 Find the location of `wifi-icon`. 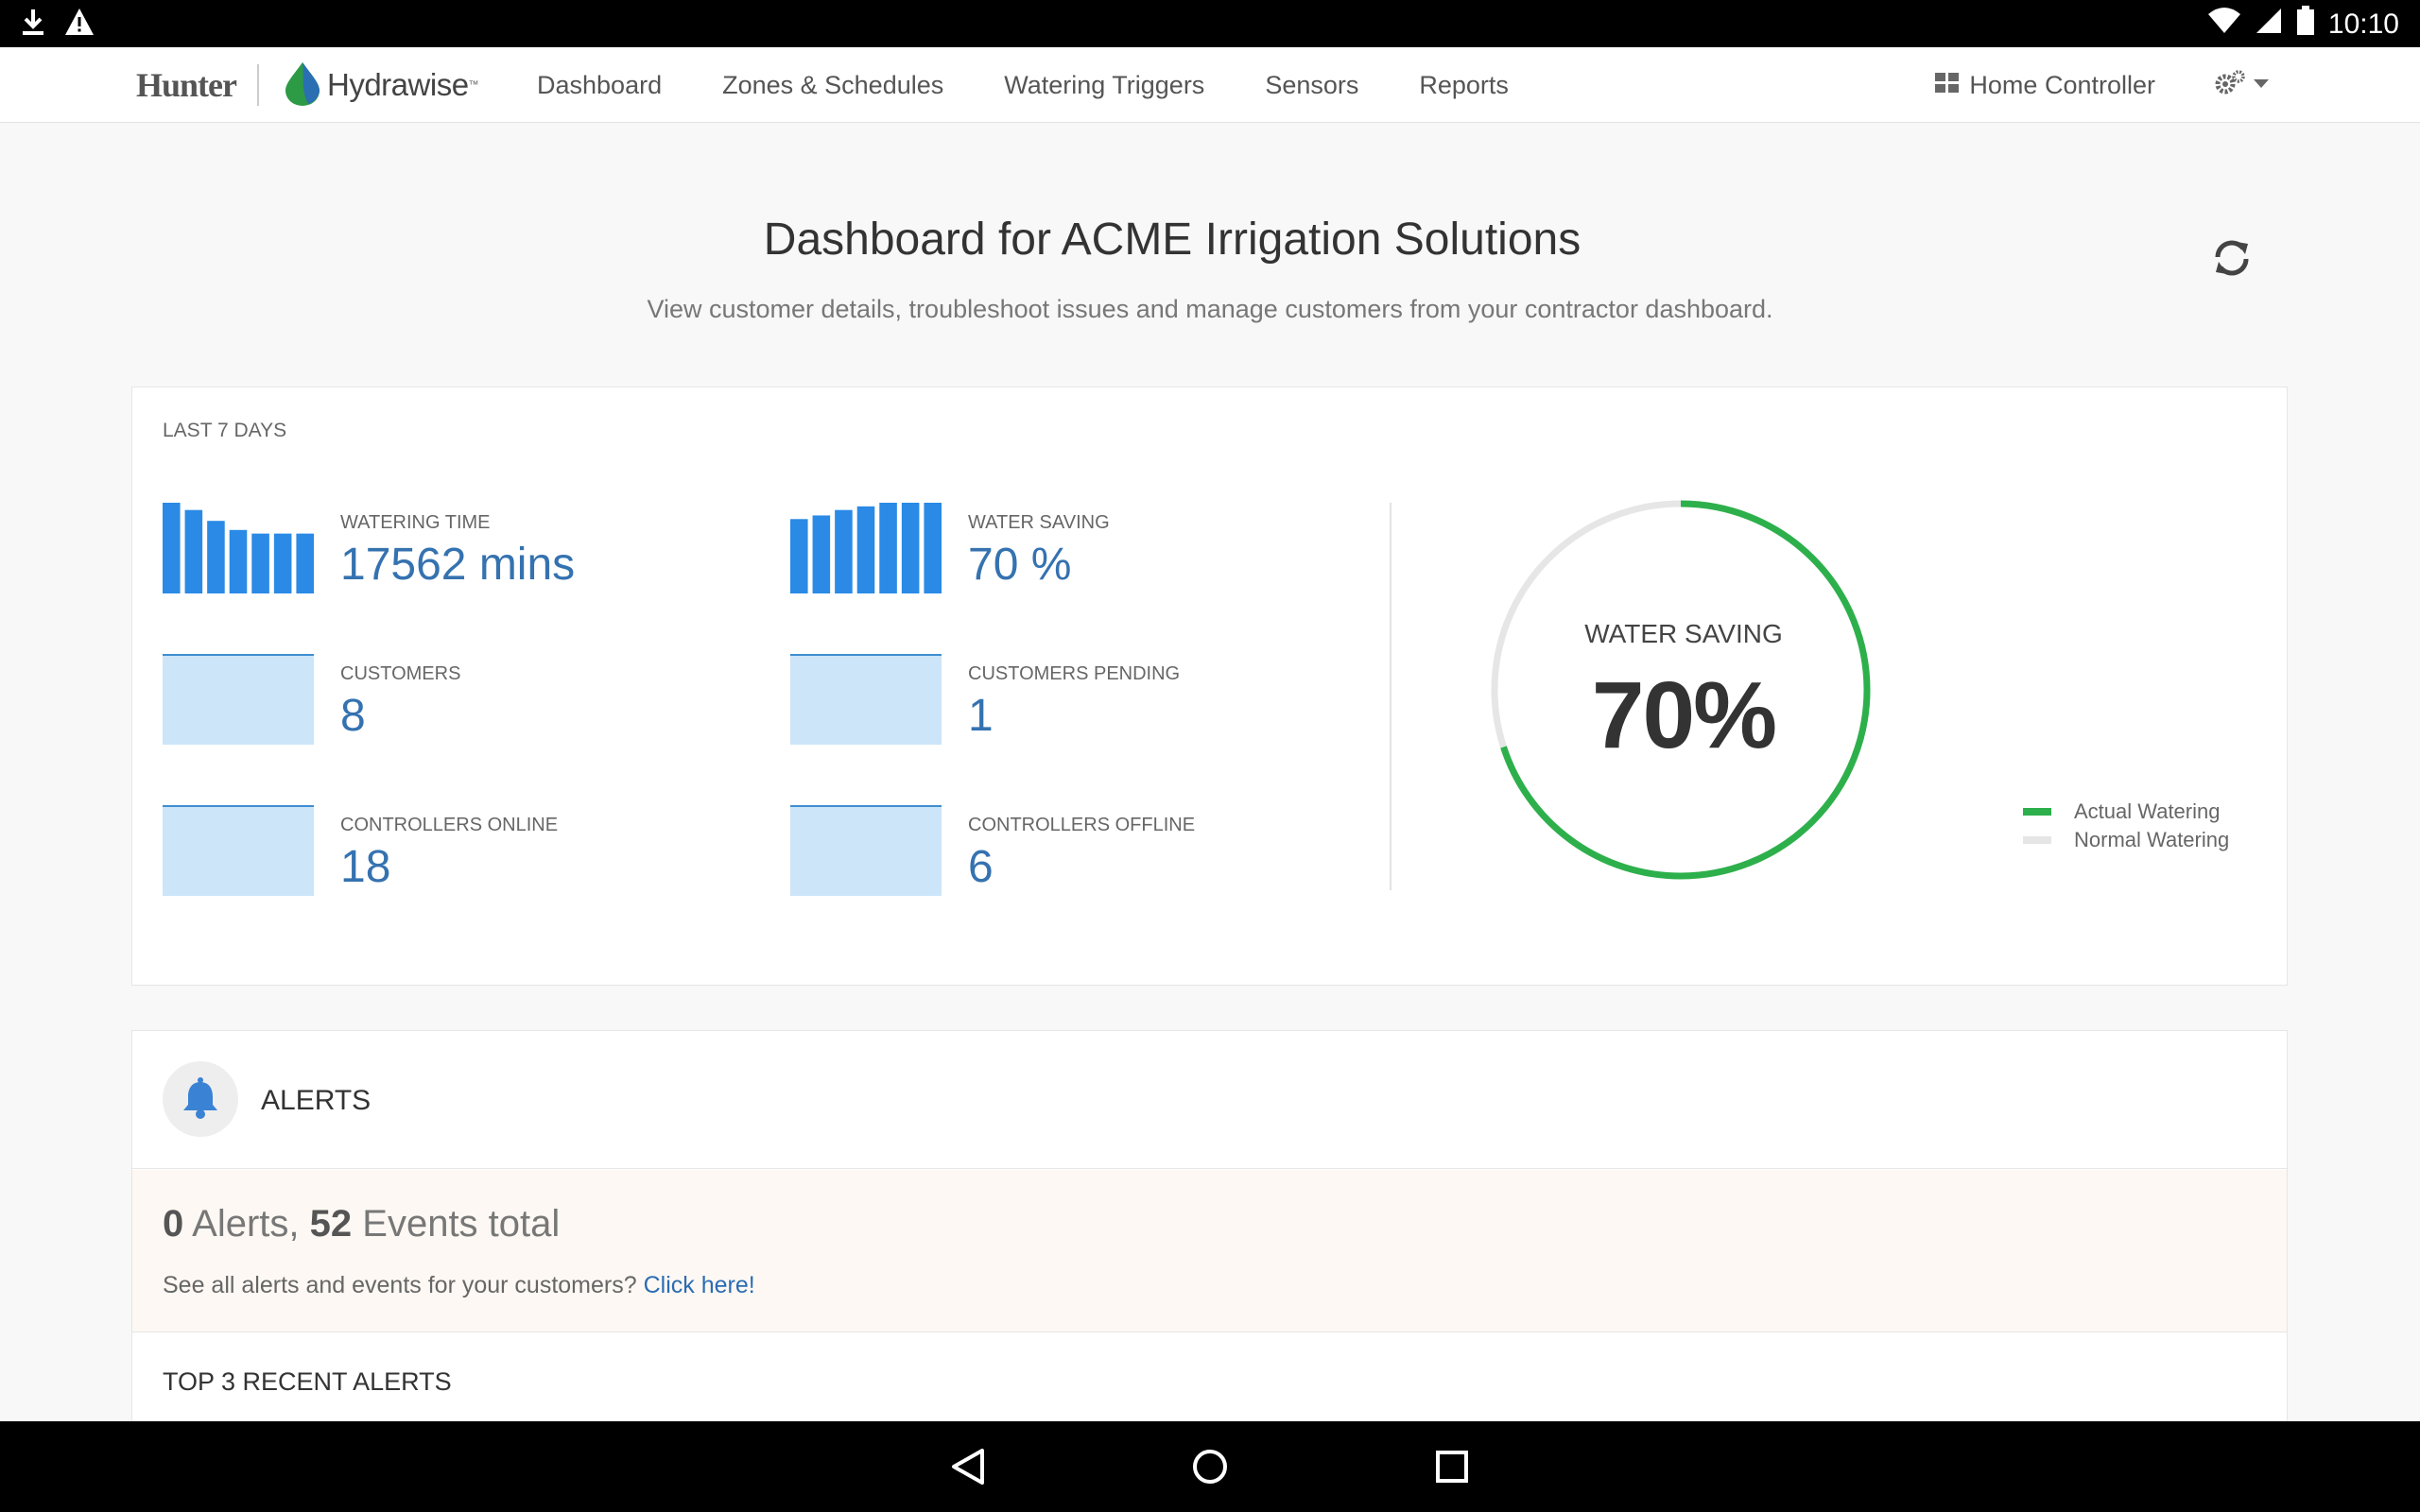

wifi-icon is located at coordinates (2224, 25).